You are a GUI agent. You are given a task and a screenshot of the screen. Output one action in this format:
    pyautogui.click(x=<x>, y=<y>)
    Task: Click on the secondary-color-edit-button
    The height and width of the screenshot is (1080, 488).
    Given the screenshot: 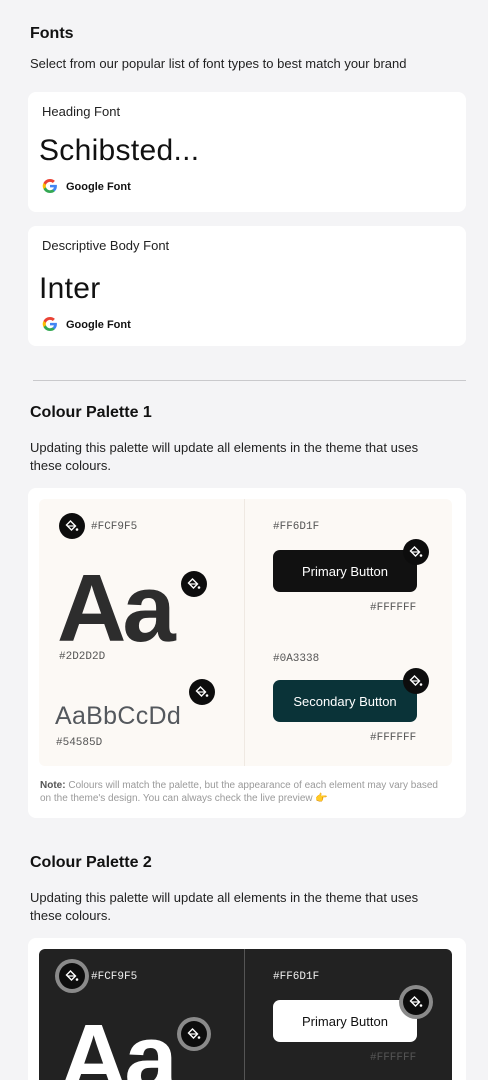 What is the action you would take?
    pyautogui.click(x=416, y=681)
    